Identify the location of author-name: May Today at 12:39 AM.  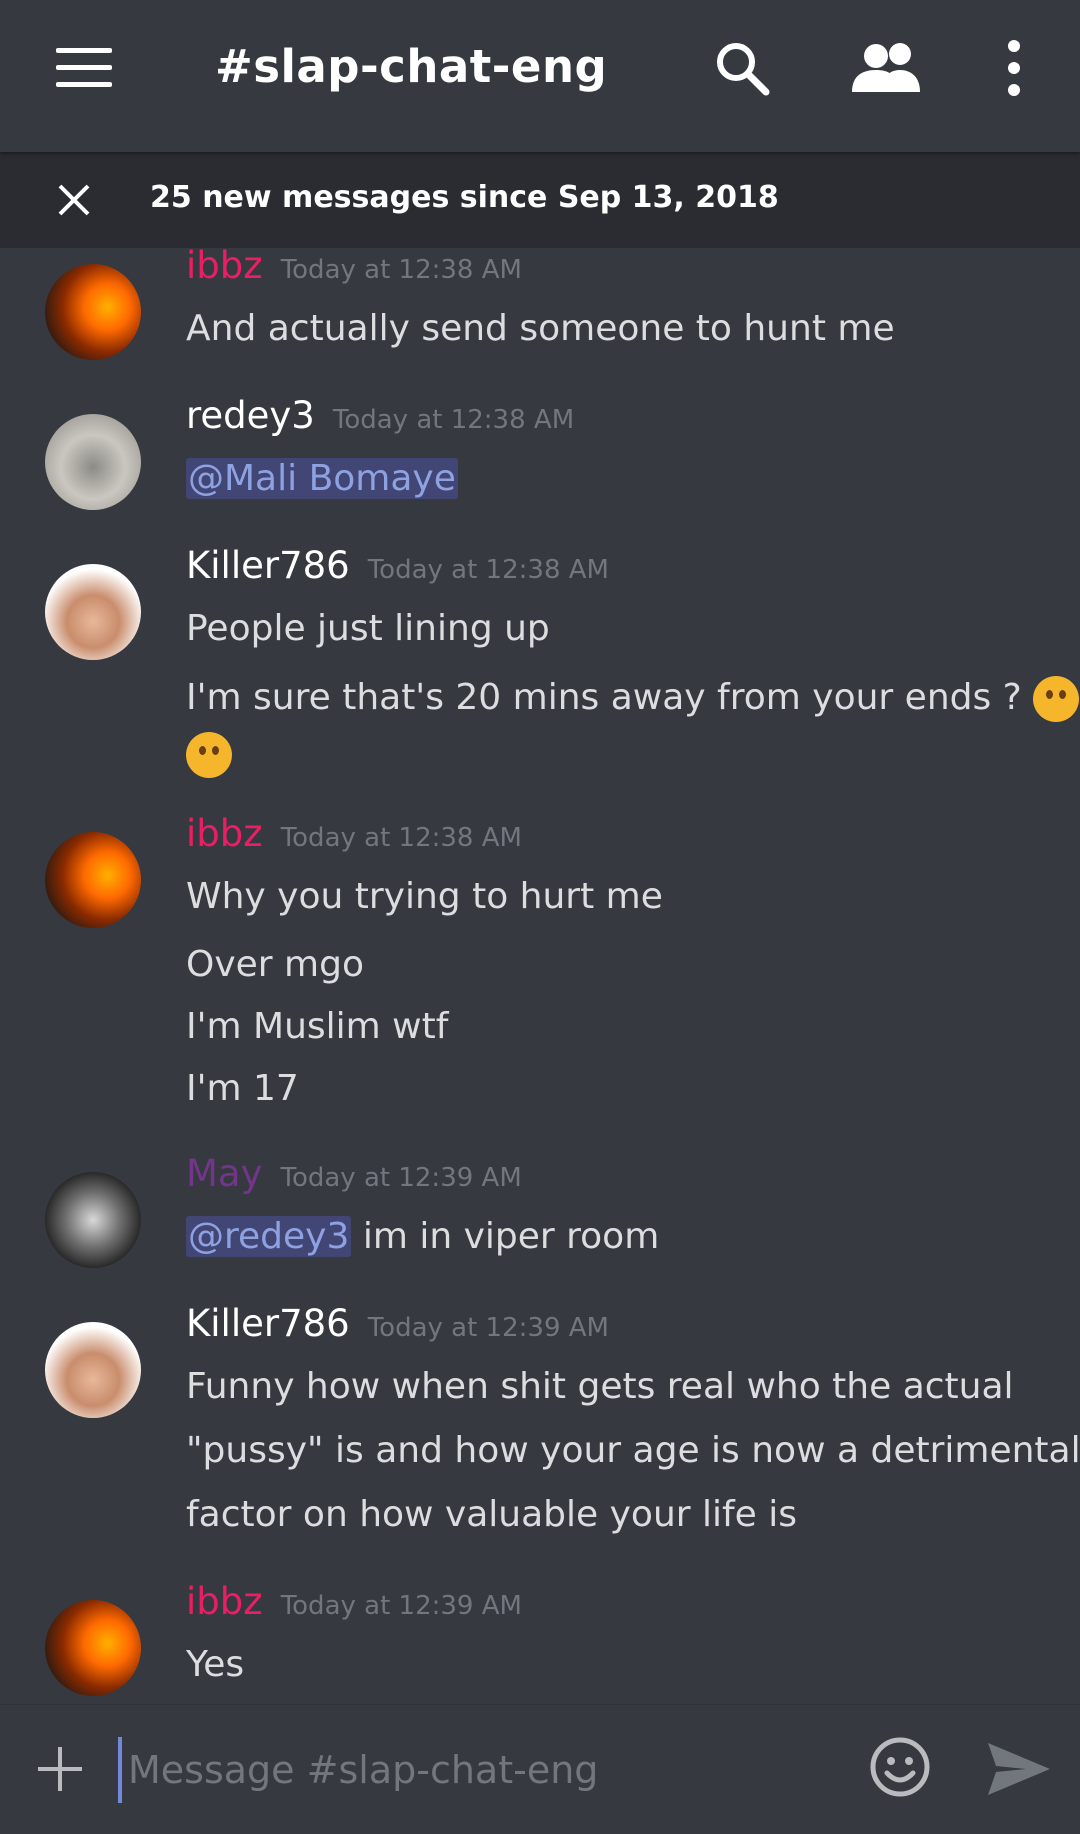
(354, 1173).